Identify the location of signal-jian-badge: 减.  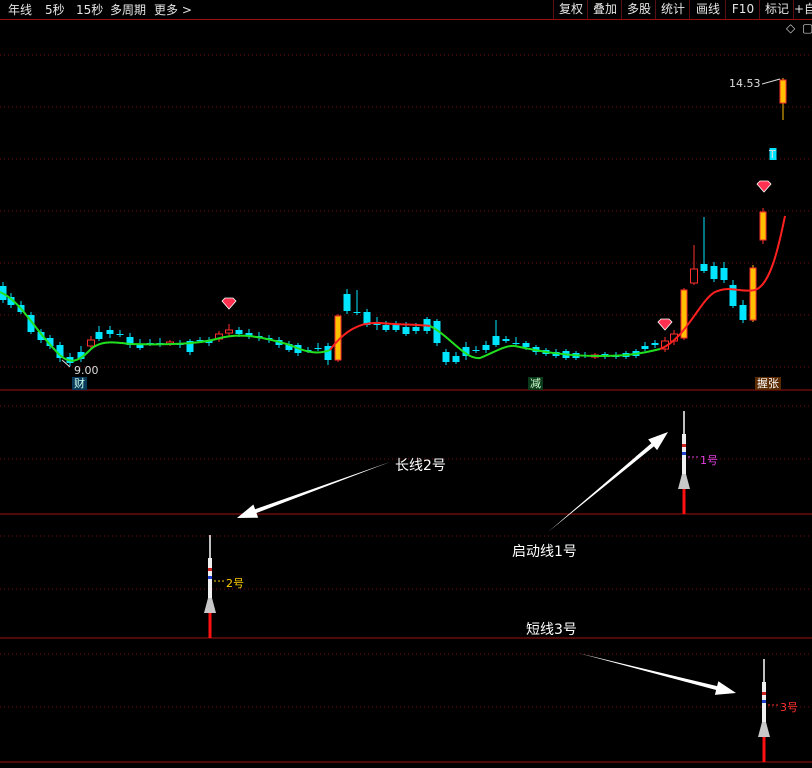
(535, 383).